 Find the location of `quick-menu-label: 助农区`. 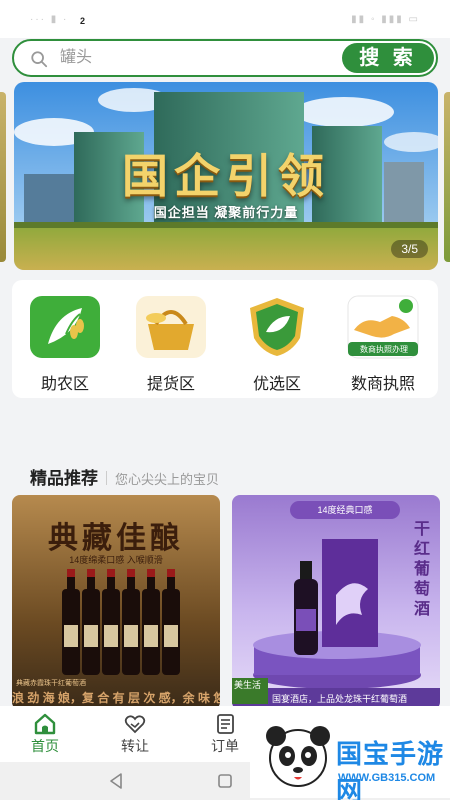

quick-menu-label: 助农区 is located at coordinates (64, 384).